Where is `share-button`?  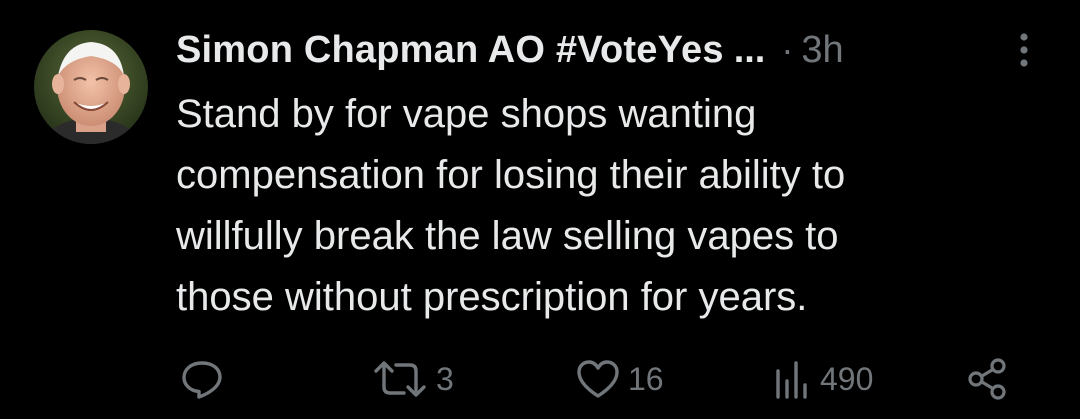 share-button is located at coordinates (987, 379).